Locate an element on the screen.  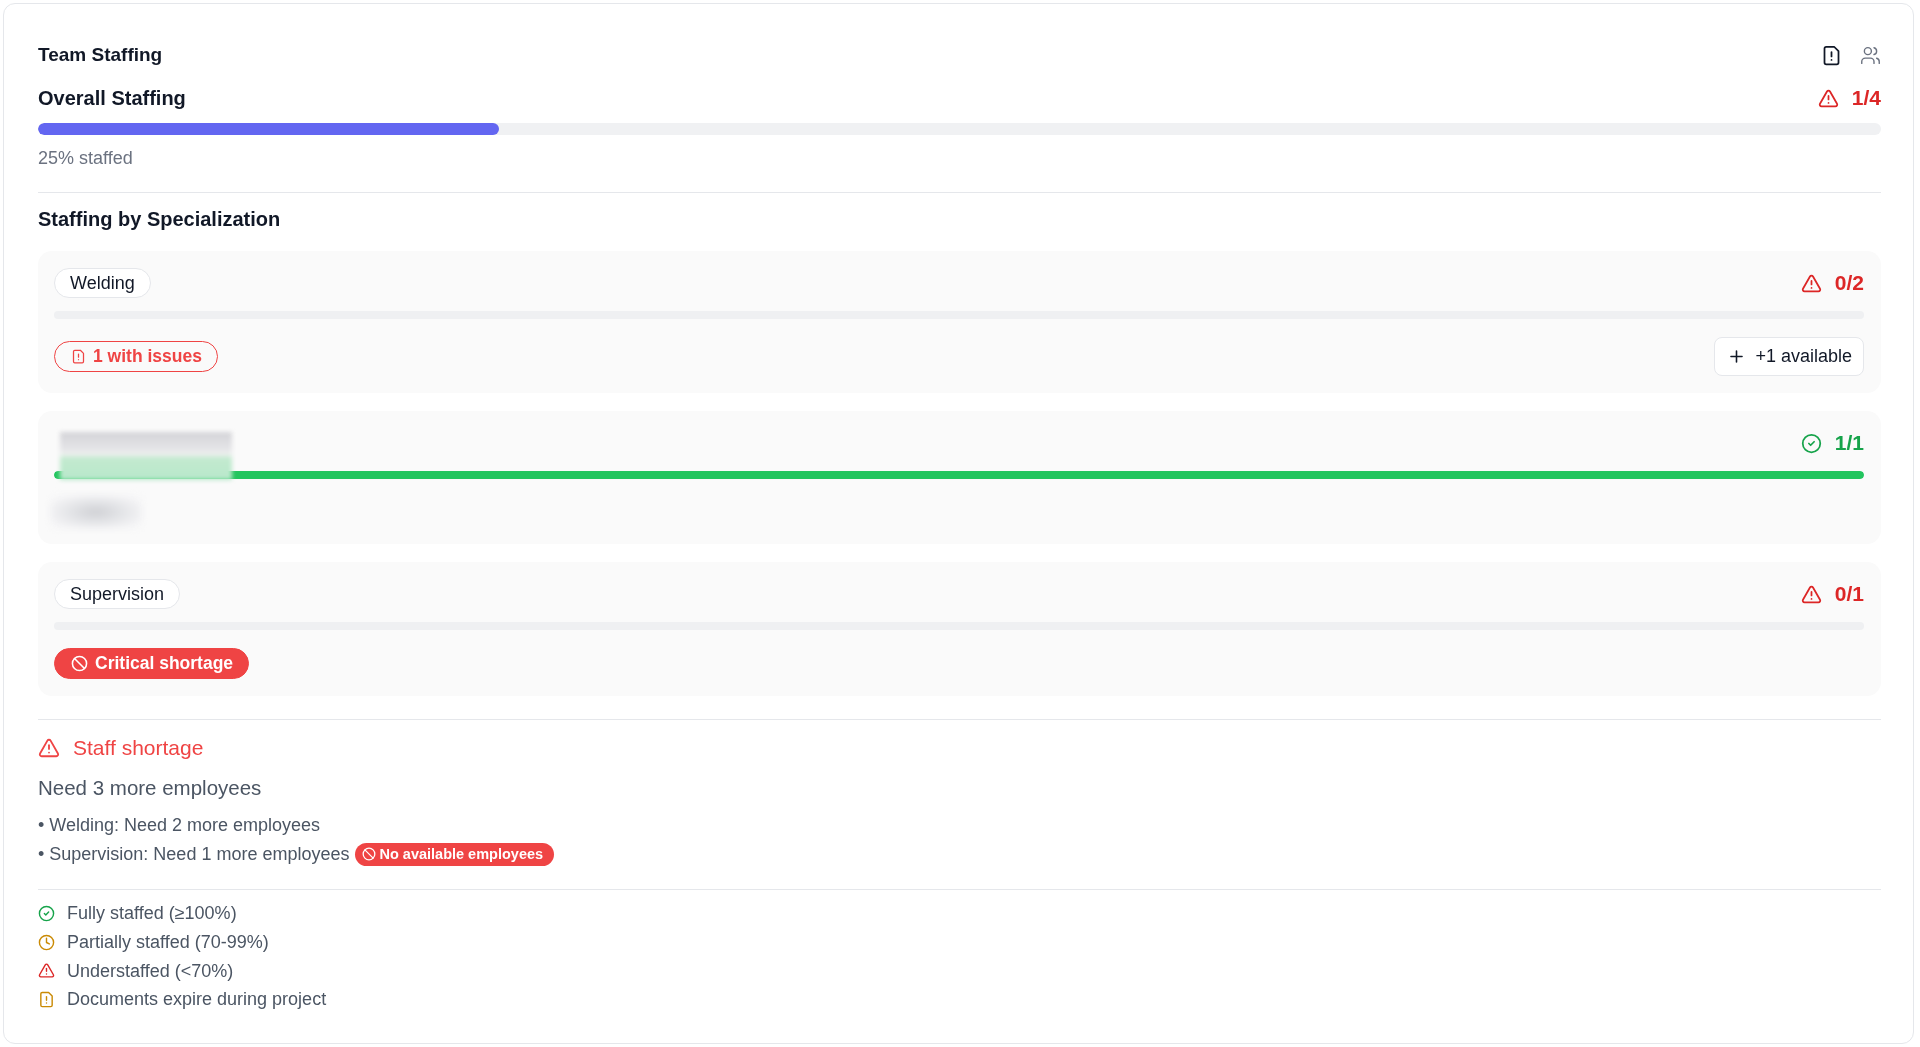
section-title: Staffing by Specialization is located at coordinates (160, 219).